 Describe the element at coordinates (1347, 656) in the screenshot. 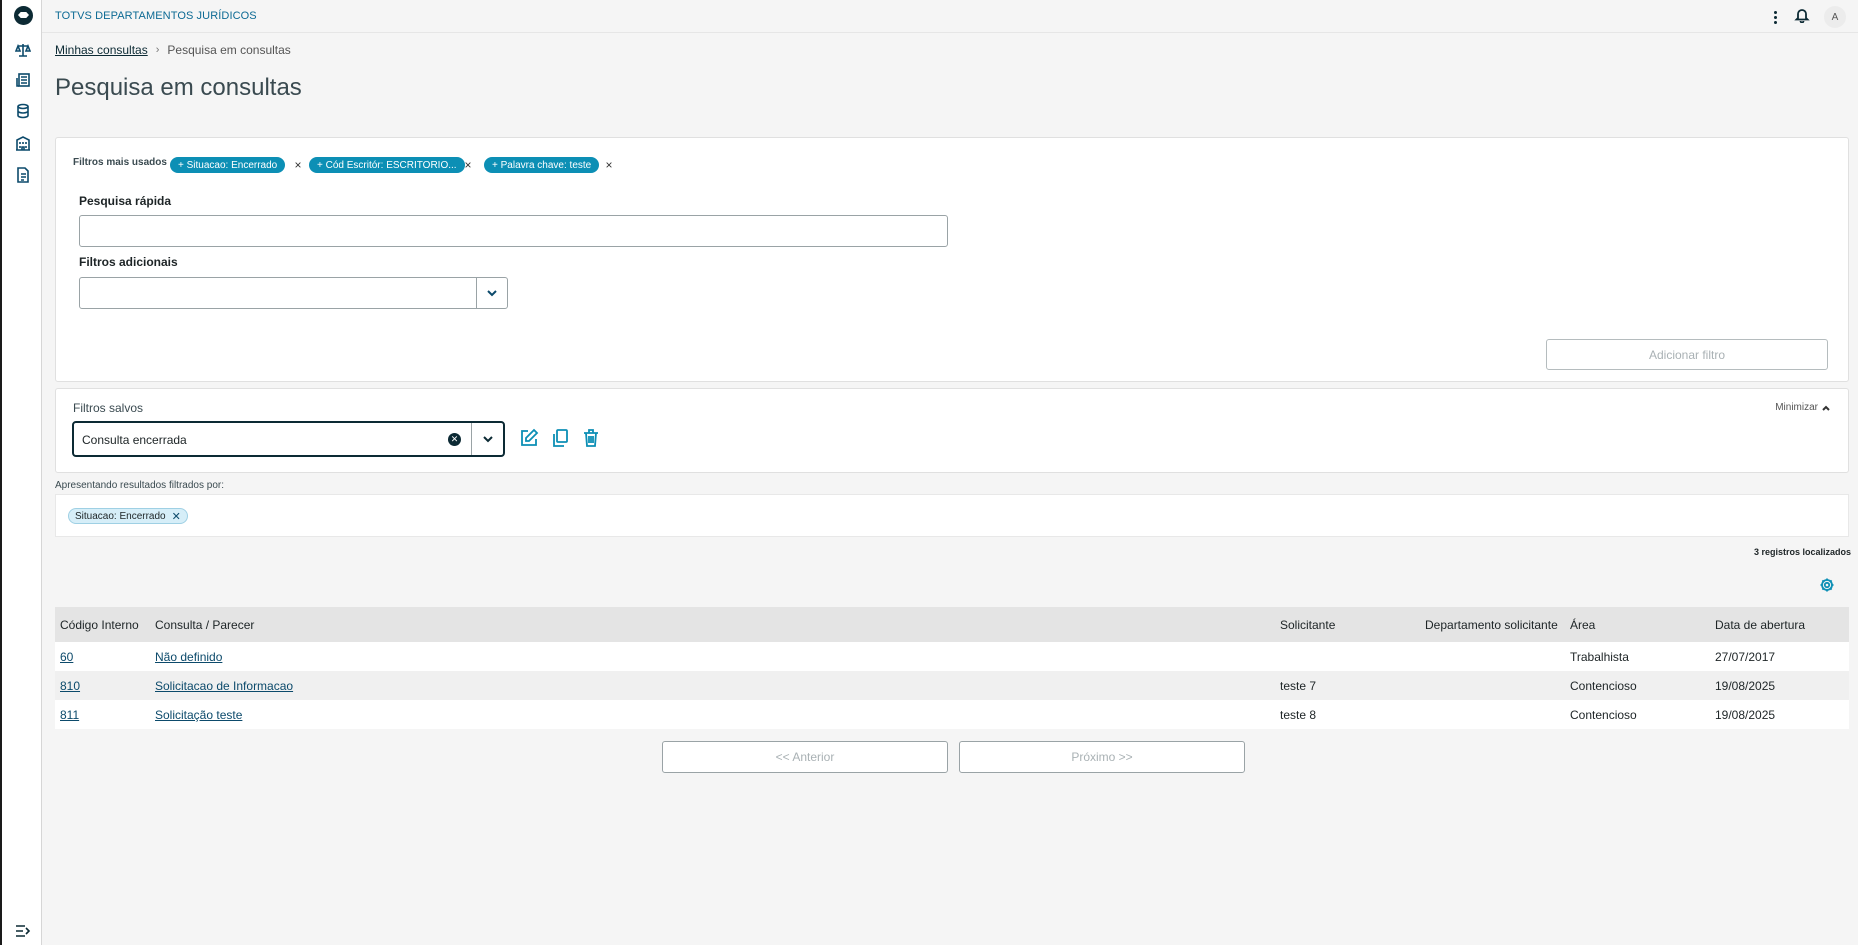

I see `row-solicitante` at that location.